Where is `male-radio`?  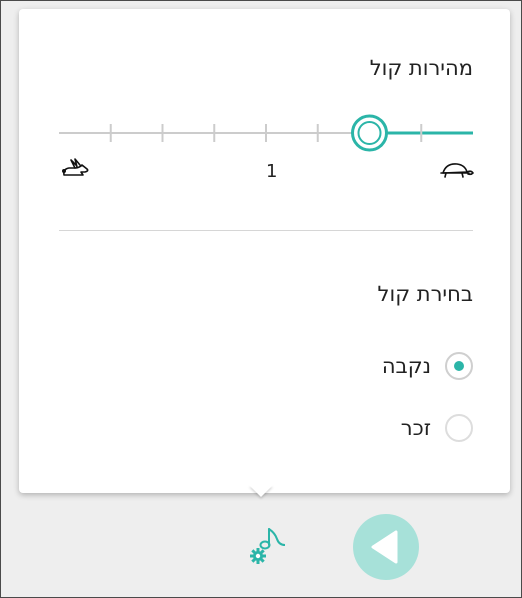
male-radio is located at coordinates (459, 428).